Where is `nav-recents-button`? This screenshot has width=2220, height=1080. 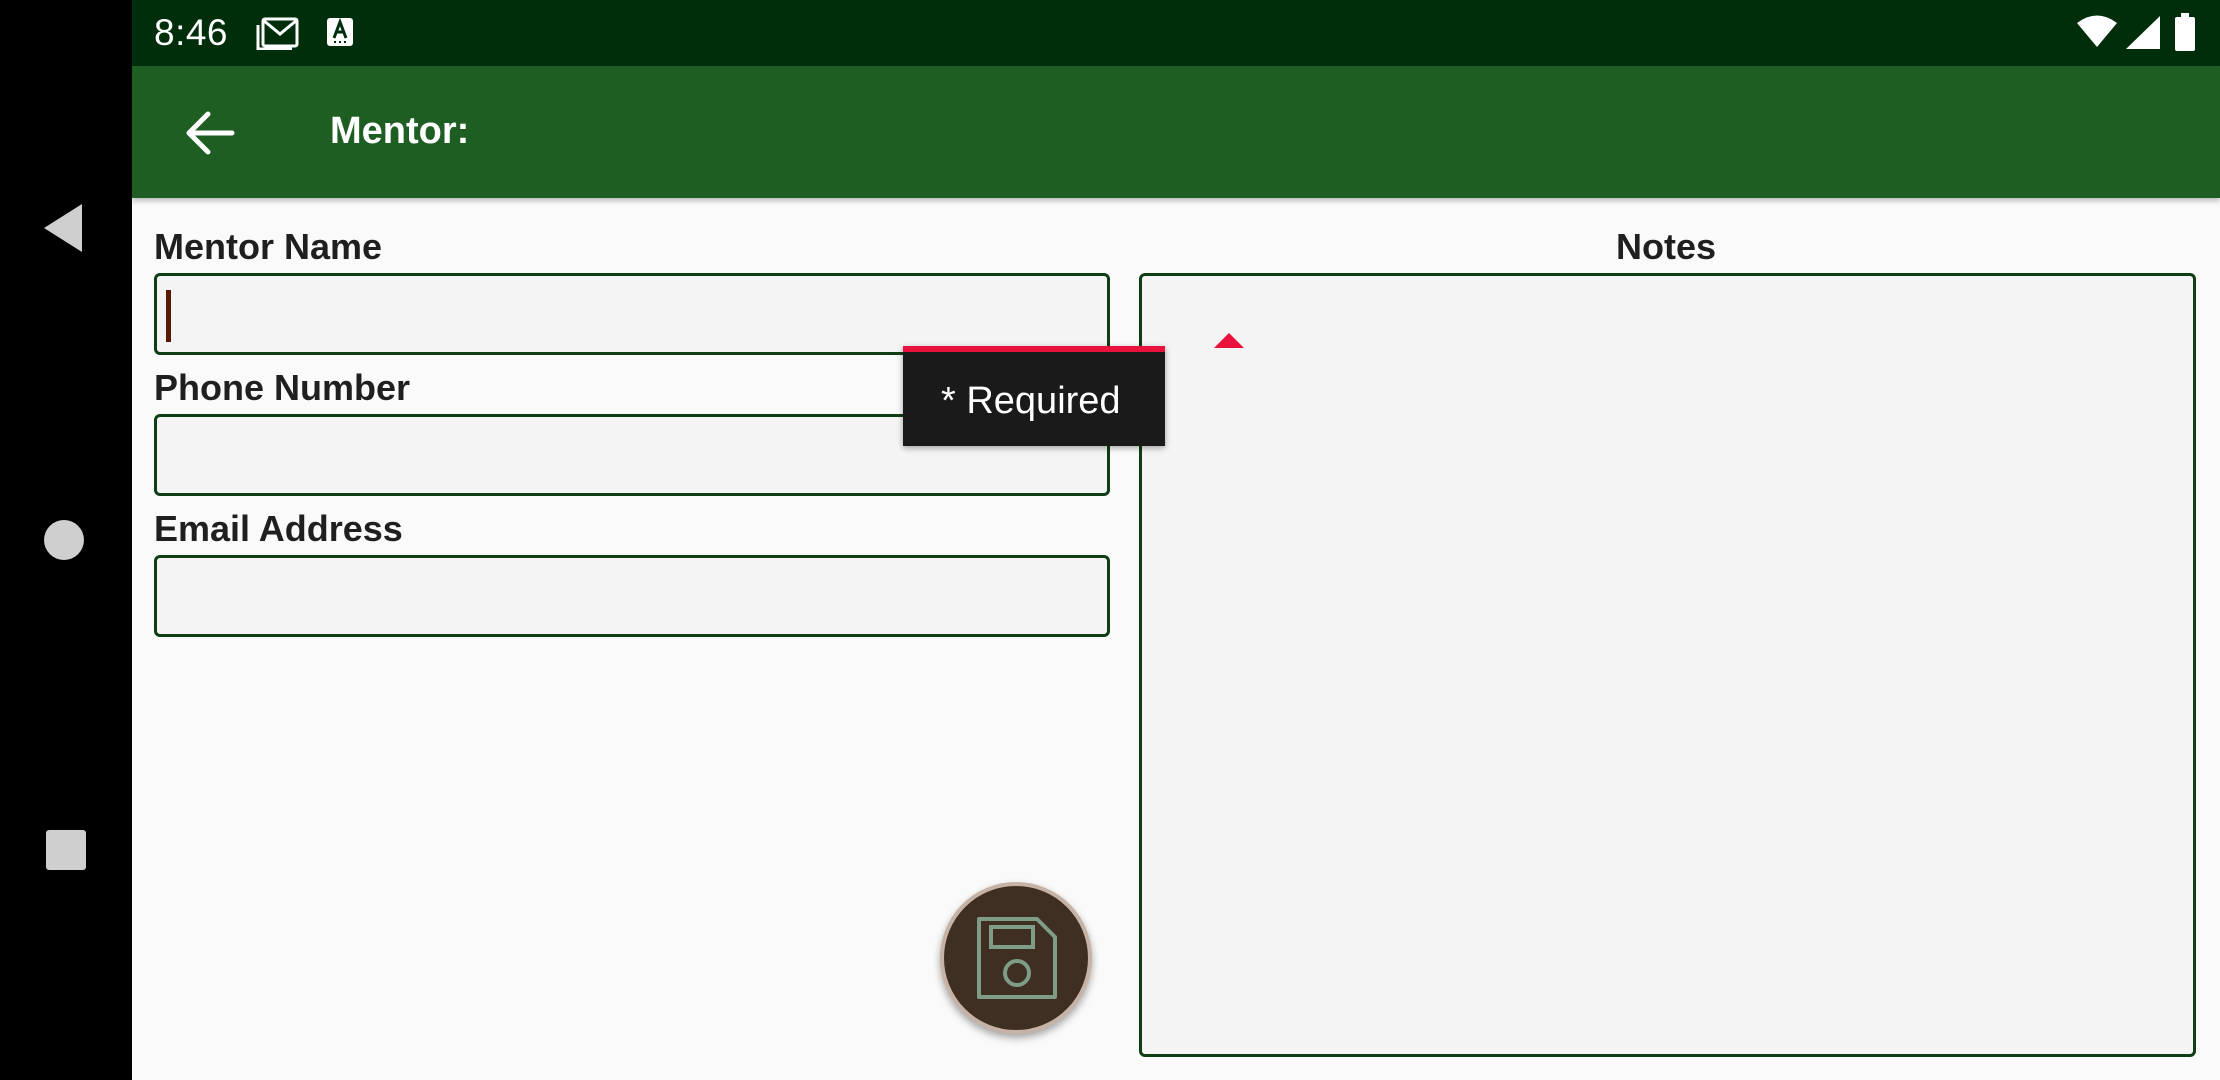
nav-recents-button is located at coordinates (66, 850).